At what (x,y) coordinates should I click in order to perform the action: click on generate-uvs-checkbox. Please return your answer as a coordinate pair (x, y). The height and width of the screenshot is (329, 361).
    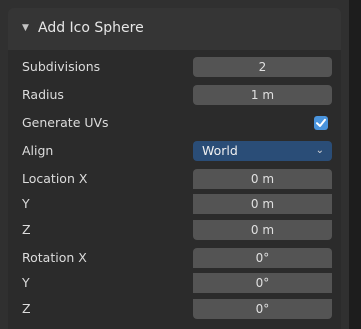
    Looking at the image, I should click on (321, 123).